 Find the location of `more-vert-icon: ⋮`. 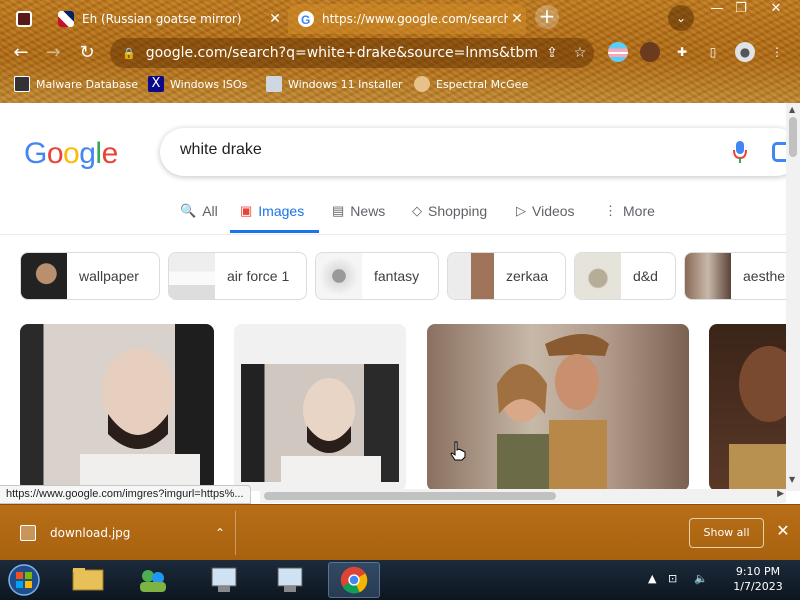

more-vert-icon: ⋮ is located at coordinates (610, 210).